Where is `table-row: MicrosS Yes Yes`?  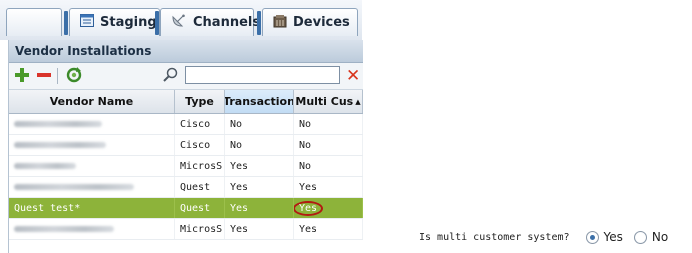
table-row: MicrosS Yes Yes is located at coordinates (186, 229).